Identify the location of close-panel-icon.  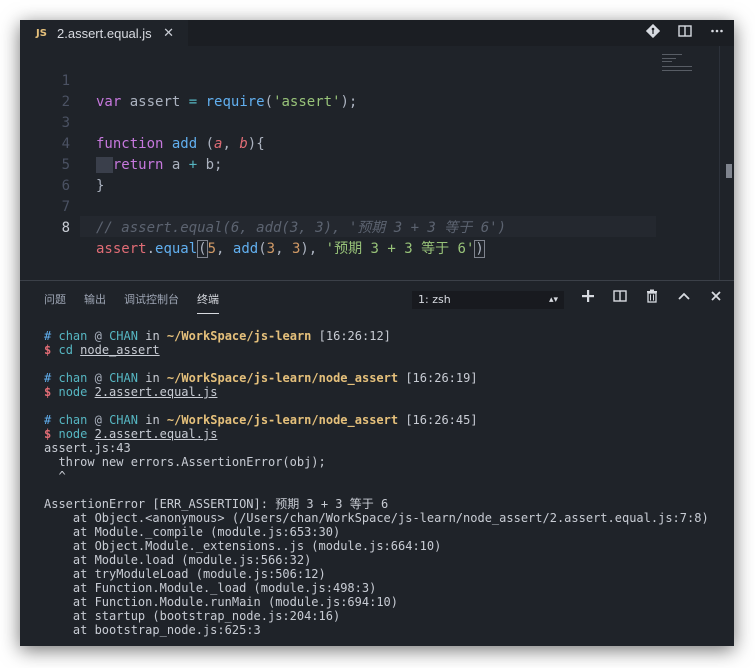
(716, 298).